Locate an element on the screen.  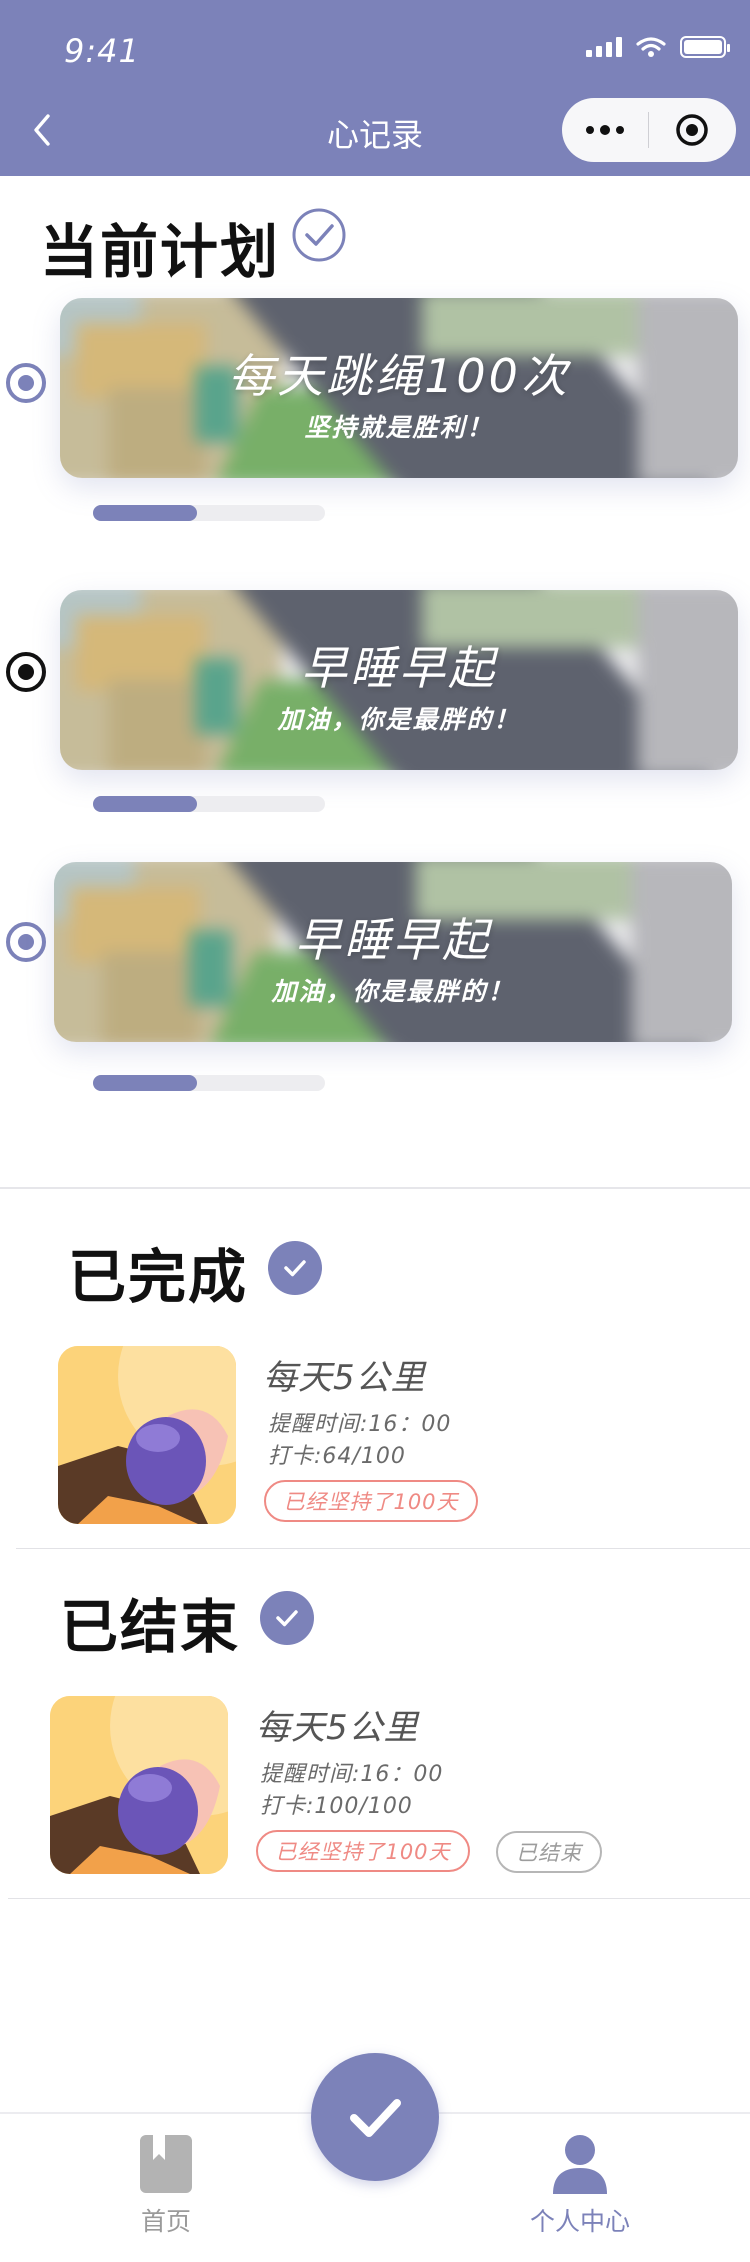
ended-status-tag: 已结束 is located at coordinates (549, 1852).